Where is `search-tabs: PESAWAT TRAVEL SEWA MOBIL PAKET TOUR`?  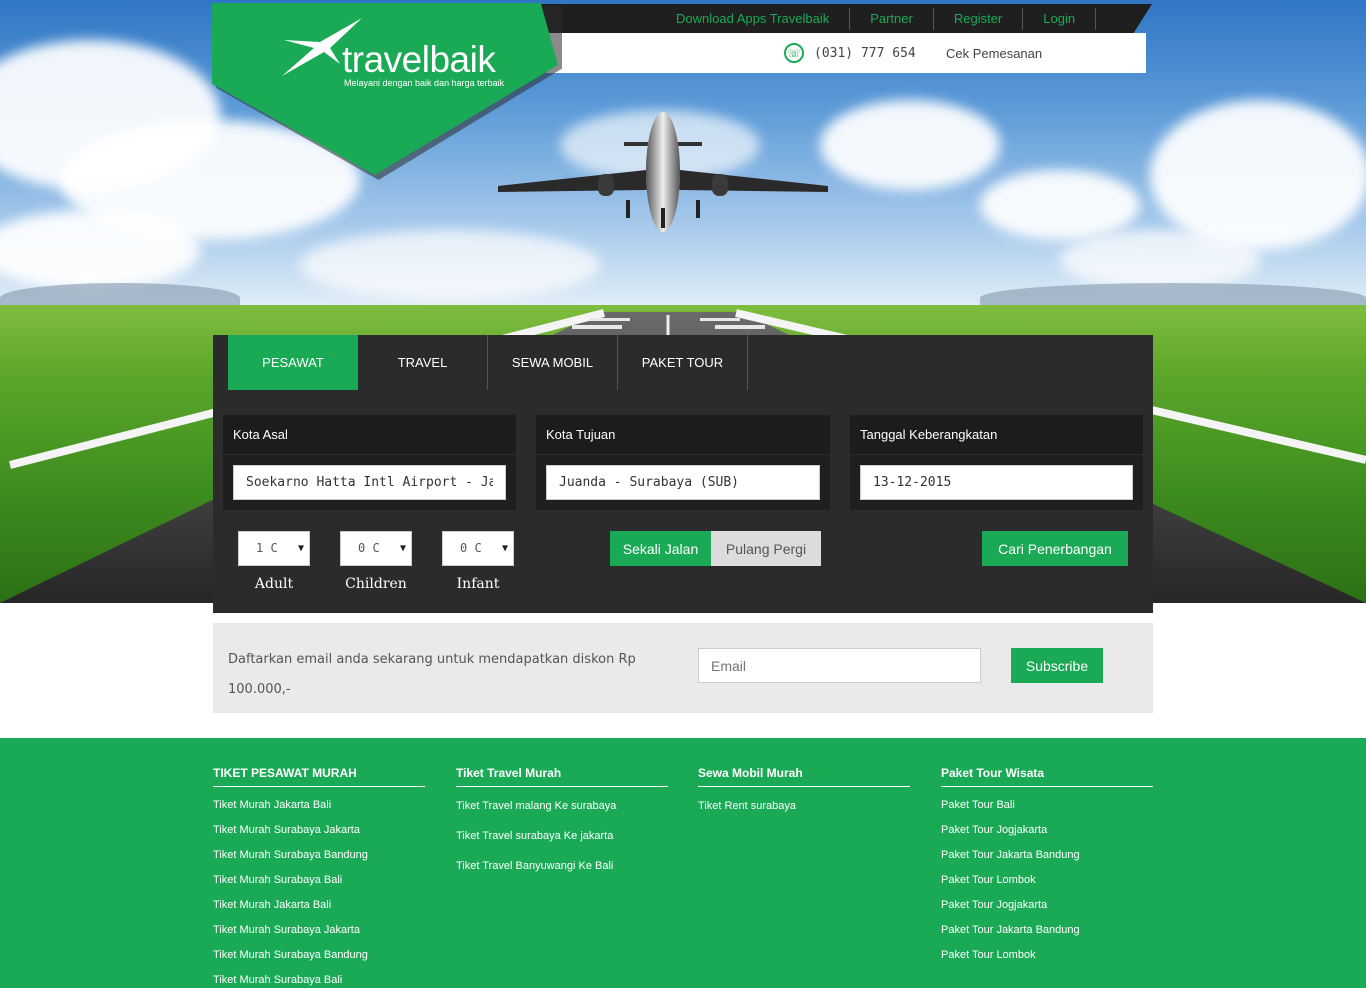
search-tabs: PESAWAT TRAVEL SEWA MOBIL PAKET TOUR is located at coordinates (488, 362).